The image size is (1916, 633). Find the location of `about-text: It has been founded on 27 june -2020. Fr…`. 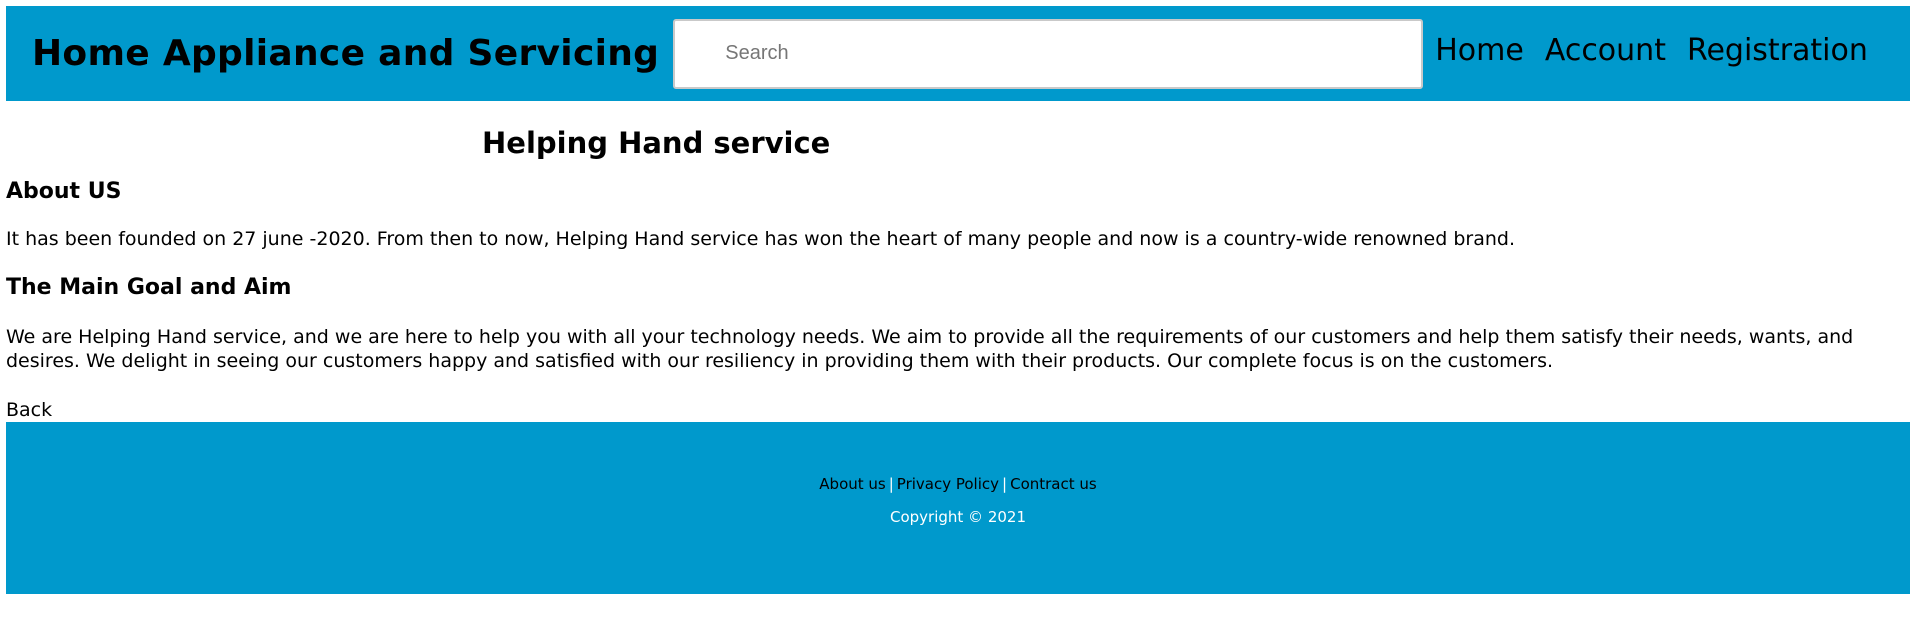

about-text: It has been founded on 27 june -2020. Fr… is located at coordinates (761, 239).